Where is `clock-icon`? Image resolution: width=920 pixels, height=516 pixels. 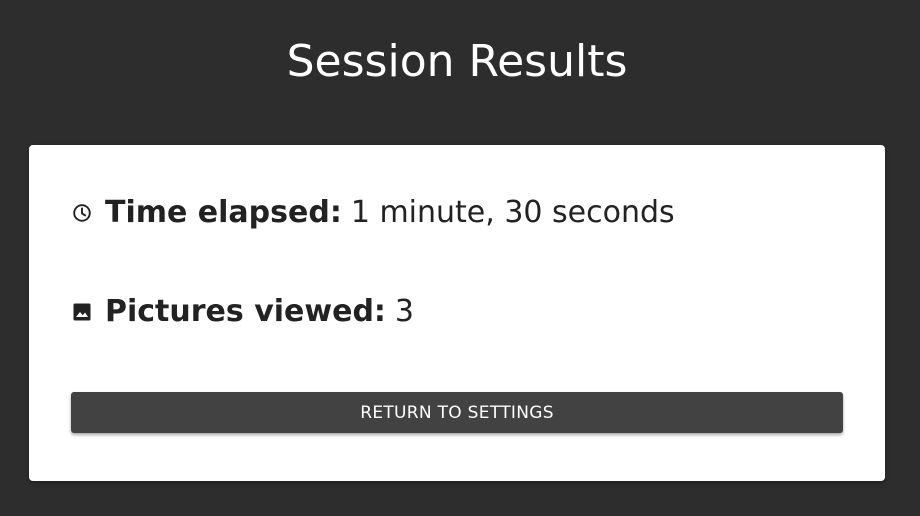 clock-icon is located at coordinates (82, 213).